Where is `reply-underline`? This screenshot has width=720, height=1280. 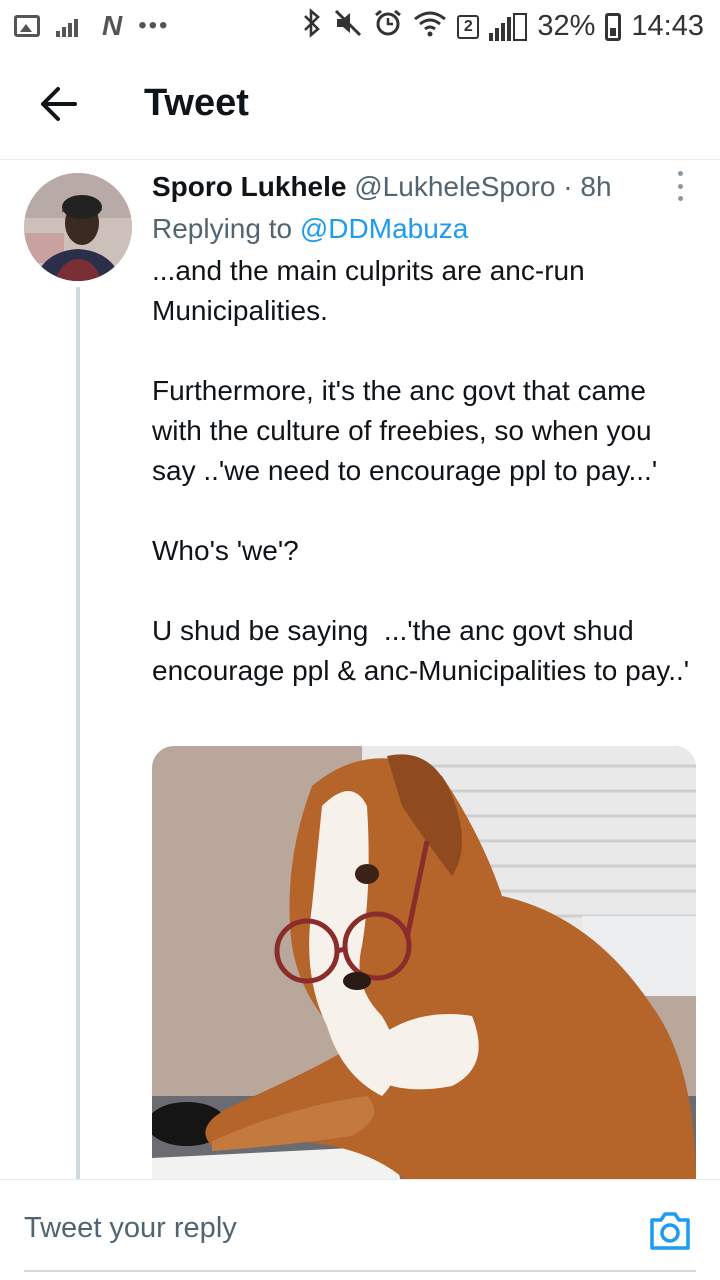
reply-underline is located at coordinates (360, 1271).